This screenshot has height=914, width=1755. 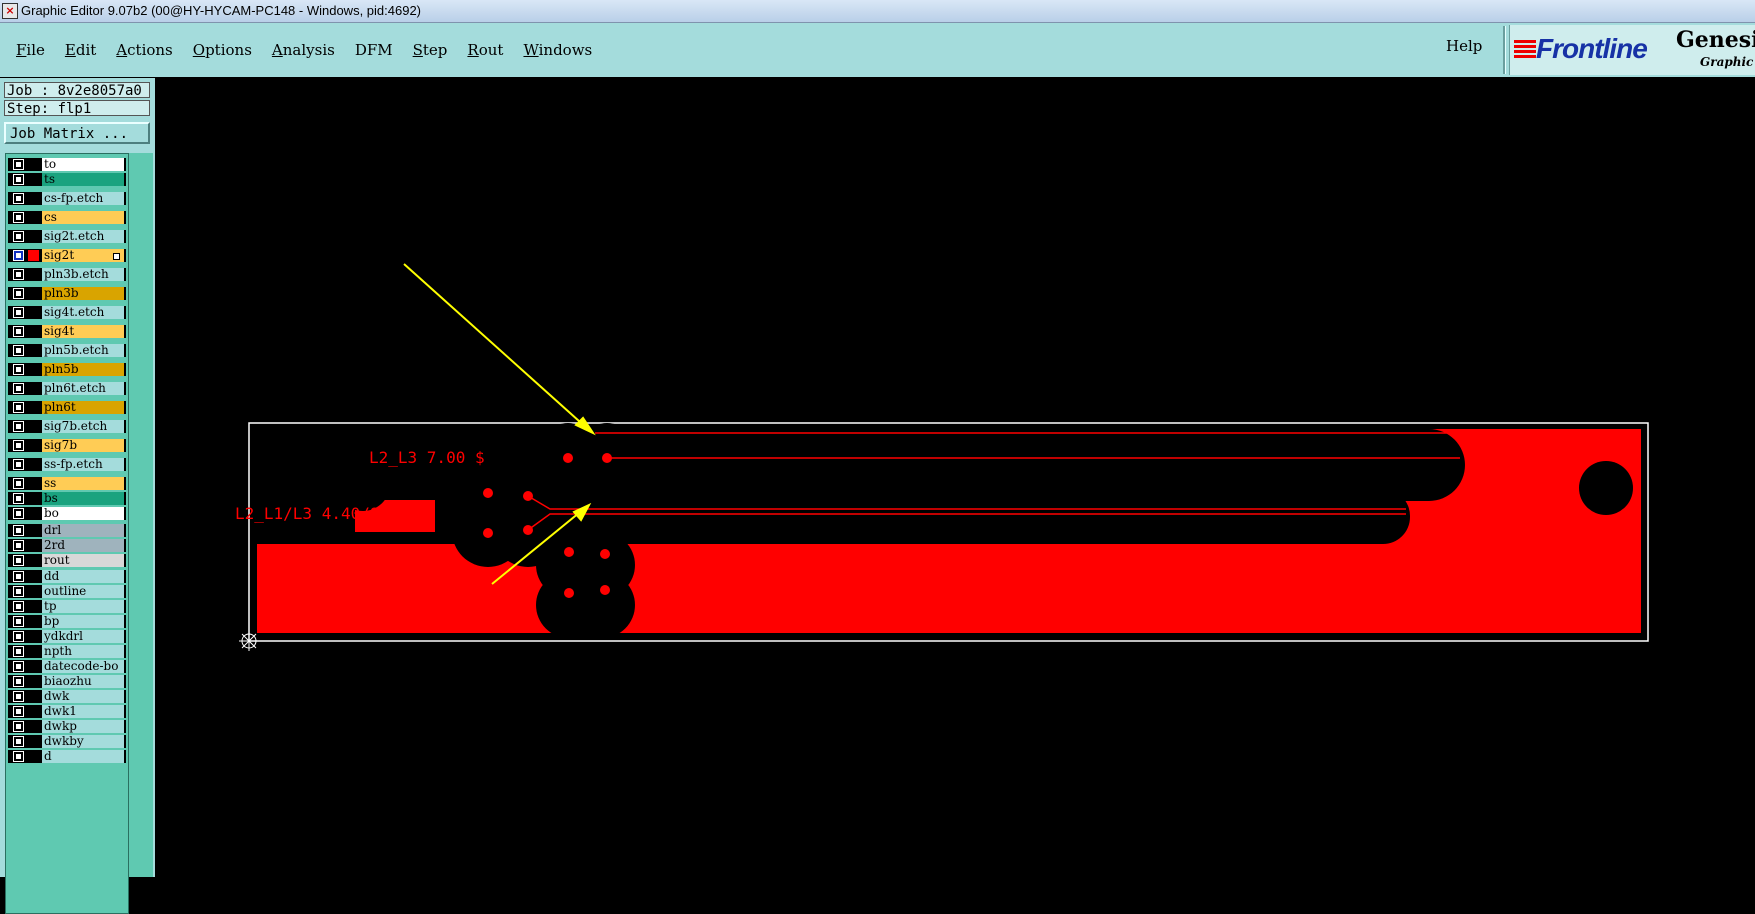 What do you see at coordinates (83, 681) in the screenshot?
I see `layer-name: biaozhu` at bounding box center [83, 681].